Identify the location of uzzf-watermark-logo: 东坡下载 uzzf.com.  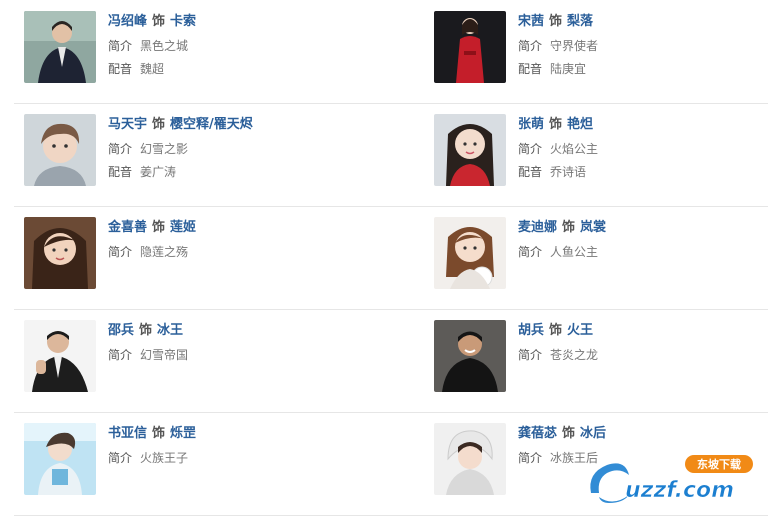
(672, 481).